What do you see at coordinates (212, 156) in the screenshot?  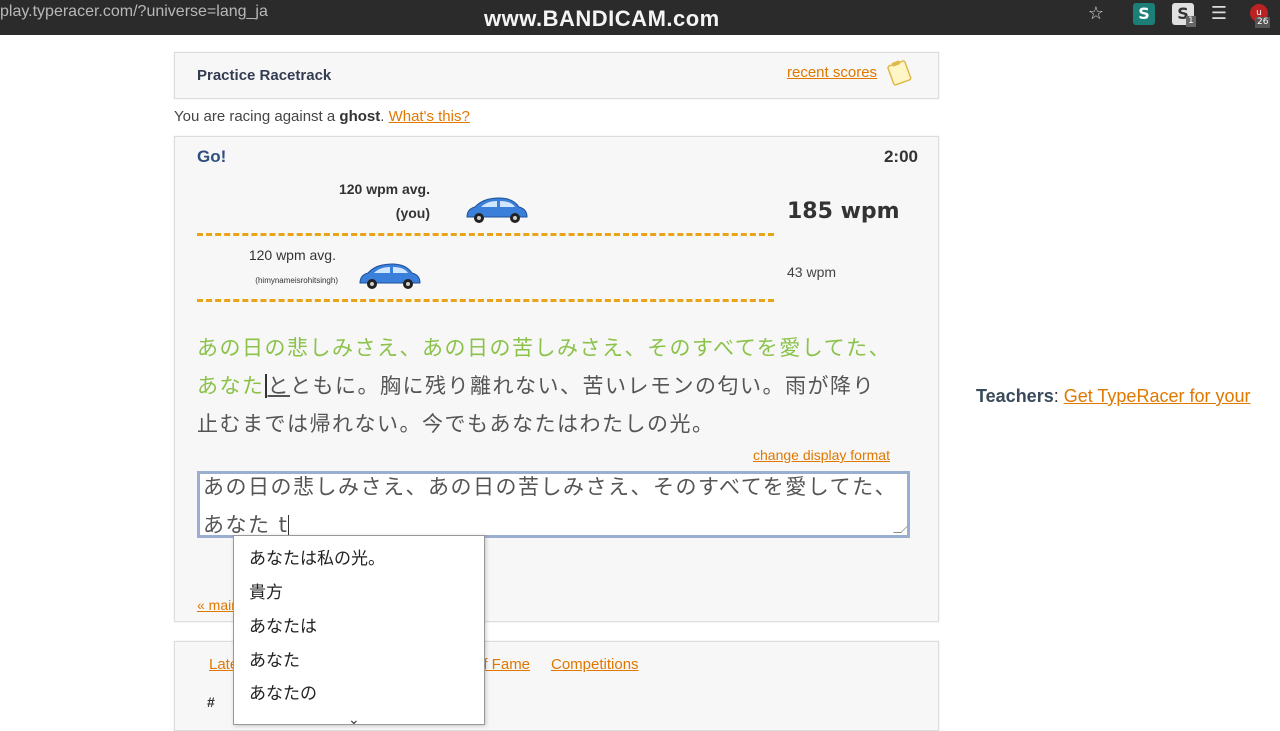 I see `race-status: Go!` at bounding box center [212, 156].